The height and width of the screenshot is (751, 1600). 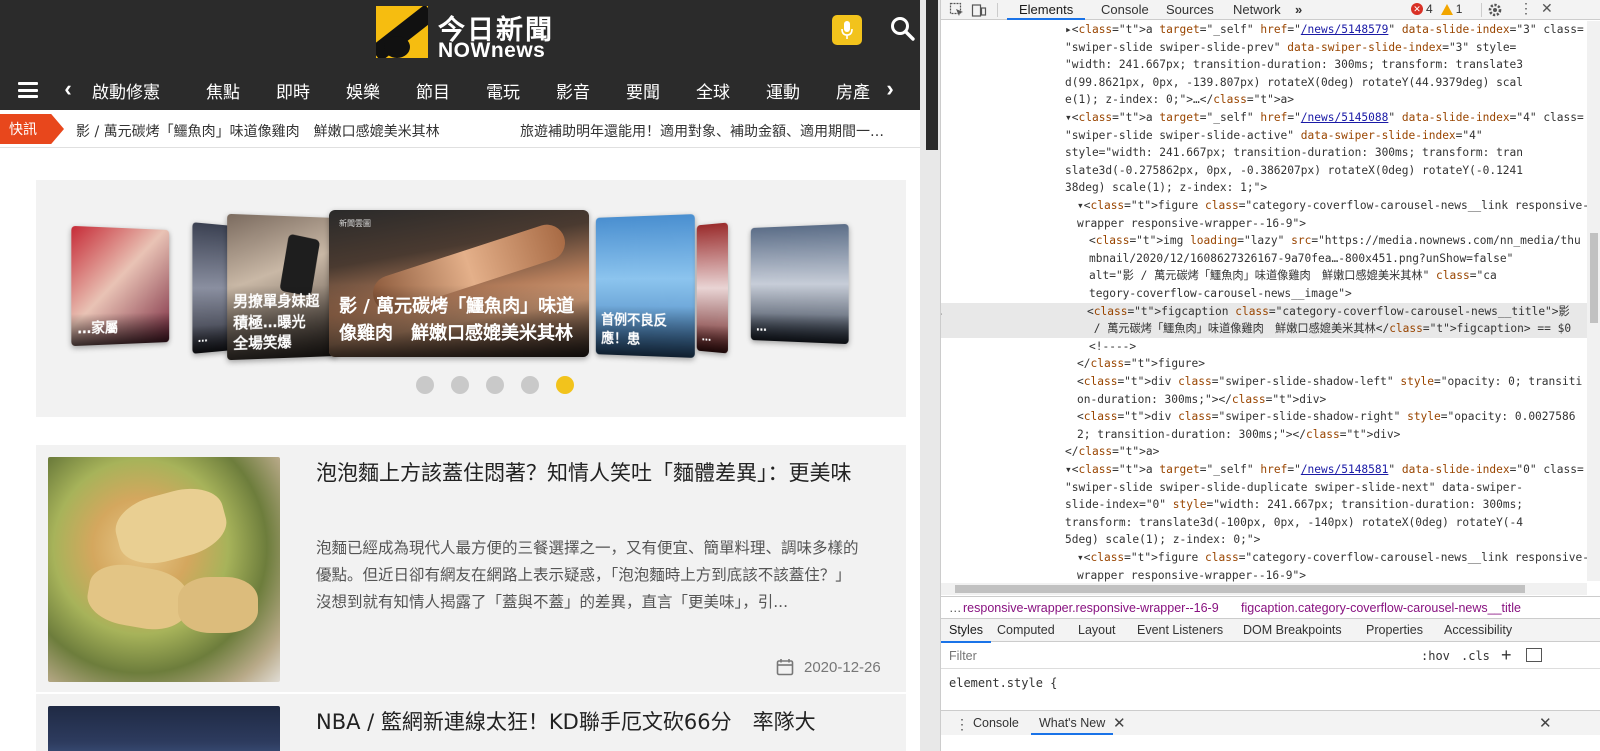 What do you see at coordinates (282, 287) in the screenshot?
I see `carousel-slide: 男撩單身妹超積極…曝光 全場笑爆` at bounding box center [282, 287].